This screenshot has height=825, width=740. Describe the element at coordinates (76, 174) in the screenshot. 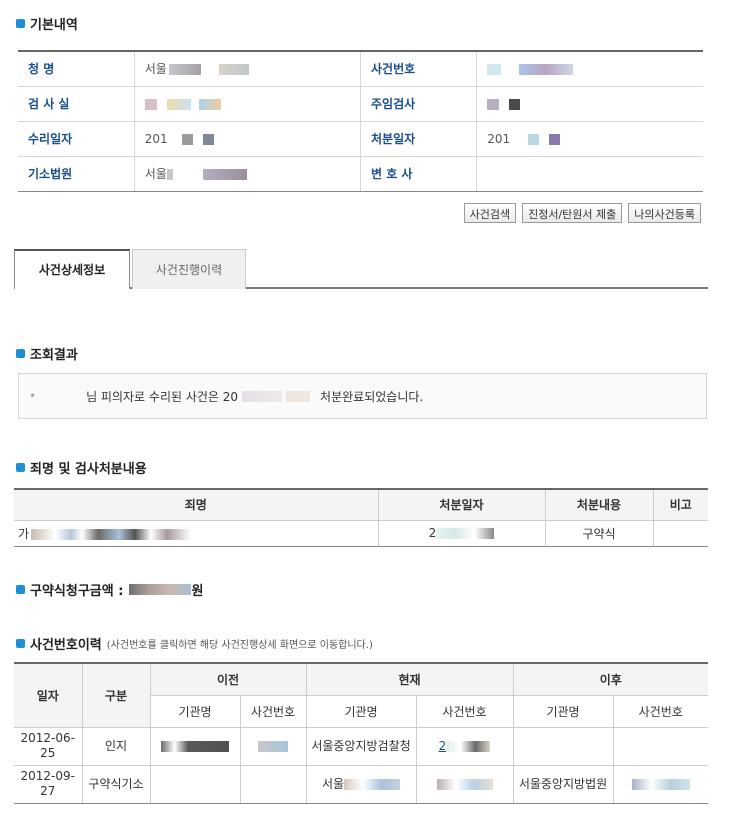

I see `label-indicted-court: 기소법원` at that location.